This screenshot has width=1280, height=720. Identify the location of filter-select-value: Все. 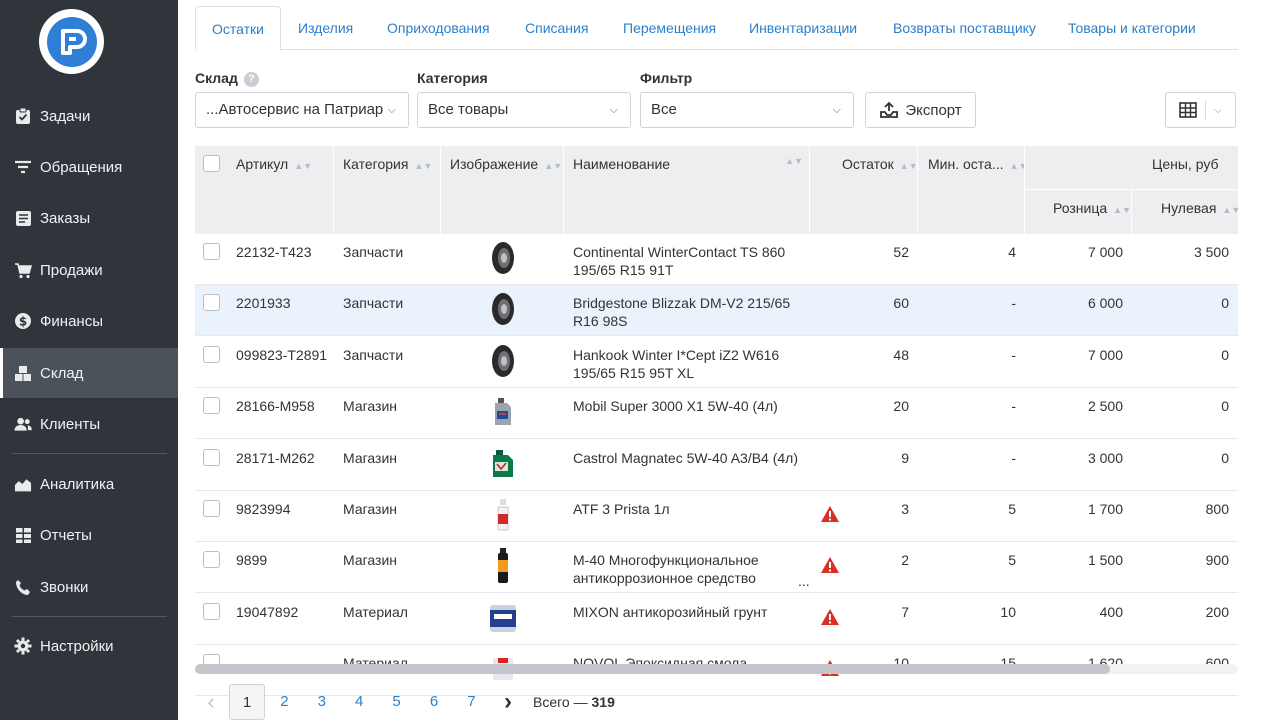
(664, 109).